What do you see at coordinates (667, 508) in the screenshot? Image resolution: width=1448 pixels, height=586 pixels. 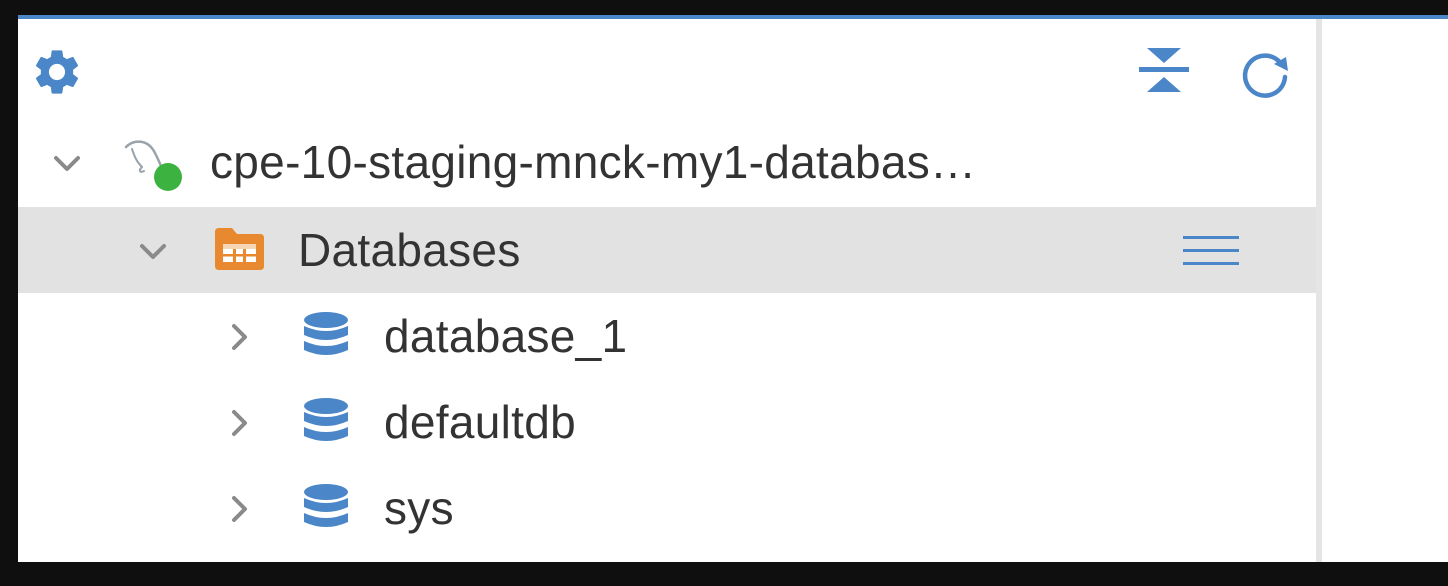 I see `tree-node-database: sys` at bounding box center [667, 508].